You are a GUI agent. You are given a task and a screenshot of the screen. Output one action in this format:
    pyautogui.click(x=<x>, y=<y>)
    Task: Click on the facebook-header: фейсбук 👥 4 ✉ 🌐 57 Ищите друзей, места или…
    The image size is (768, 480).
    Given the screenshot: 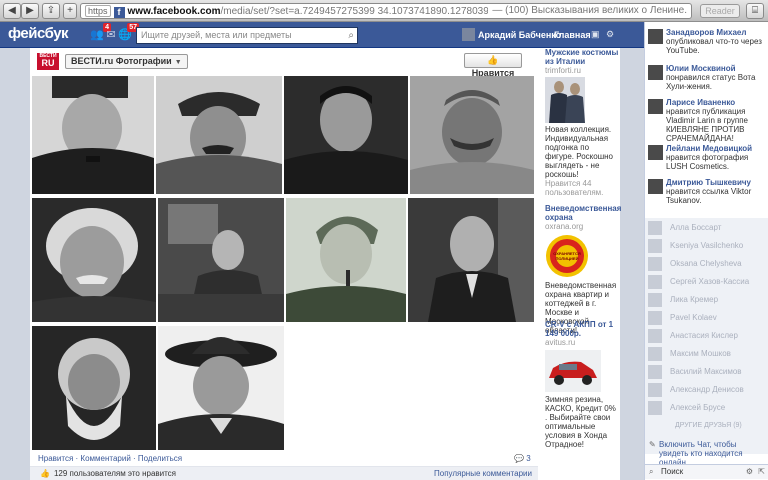 What is the action you would take?
    pyautogui.click(x=322, y=35)
    